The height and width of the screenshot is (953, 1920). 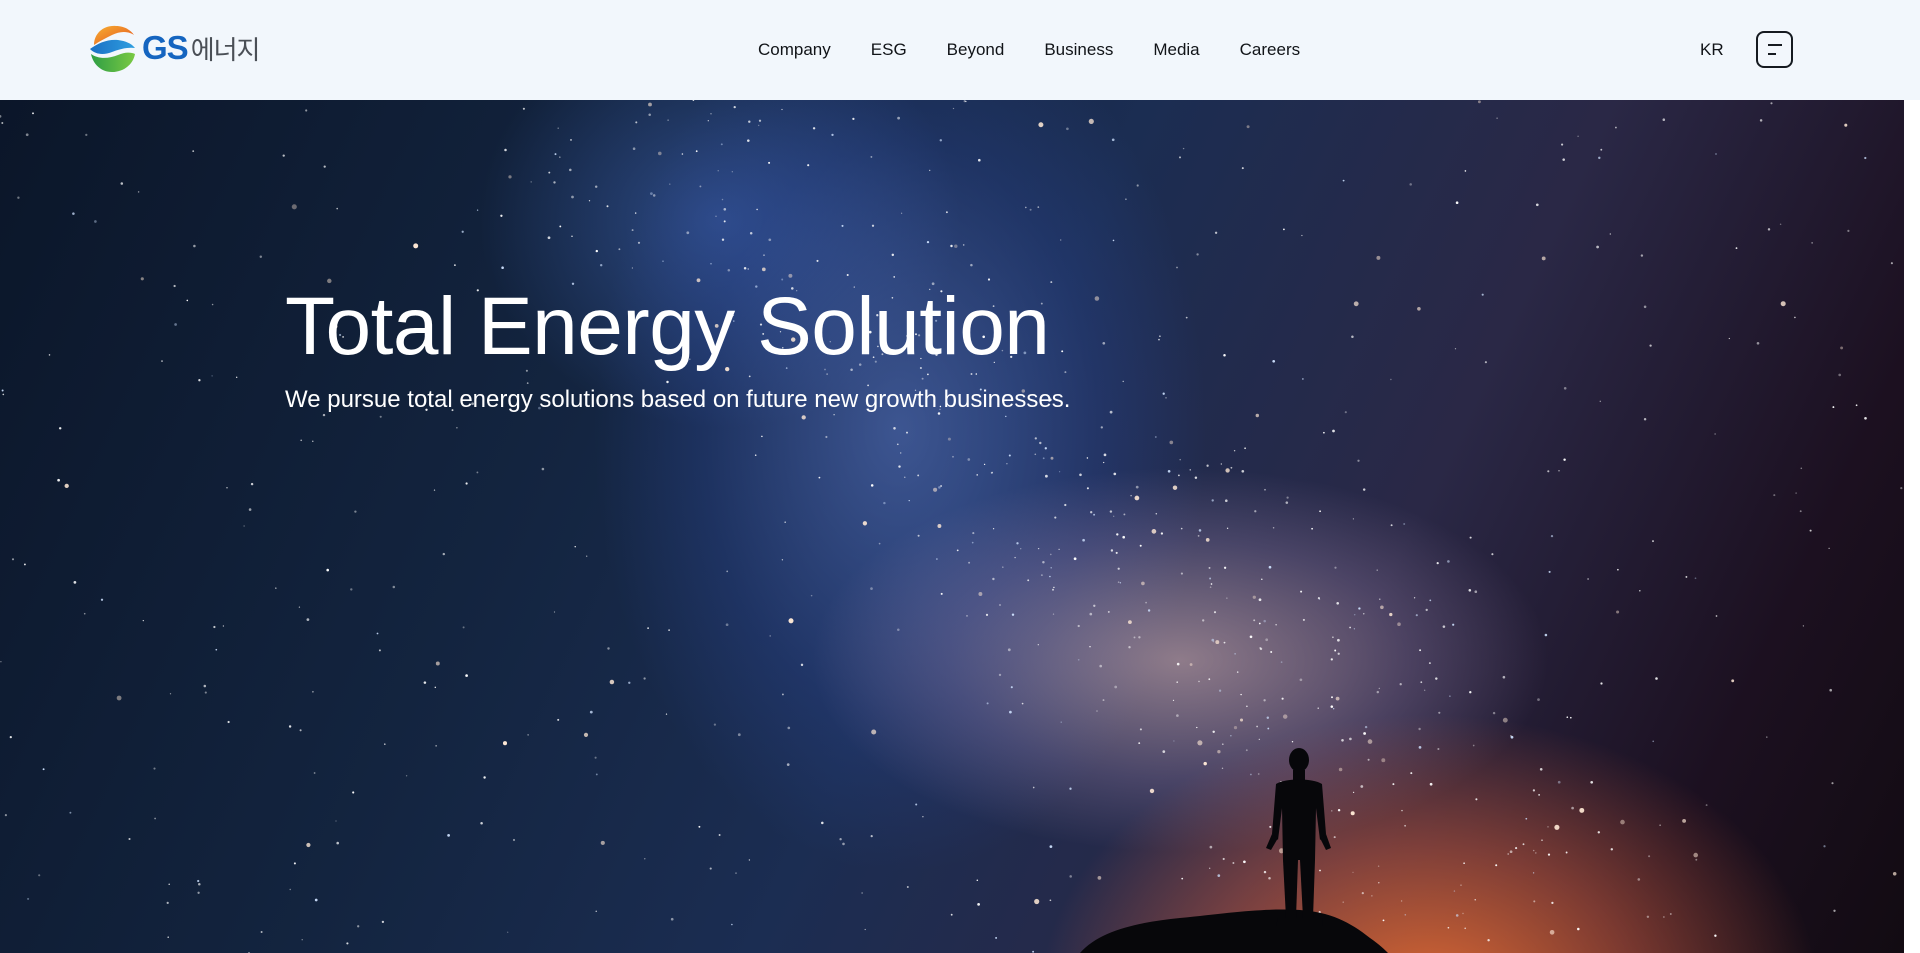 What do you see at coordinates (1078, 50) in the screenshot?
I see `nav-item-business: Business` at bounding box center [1078, 50].